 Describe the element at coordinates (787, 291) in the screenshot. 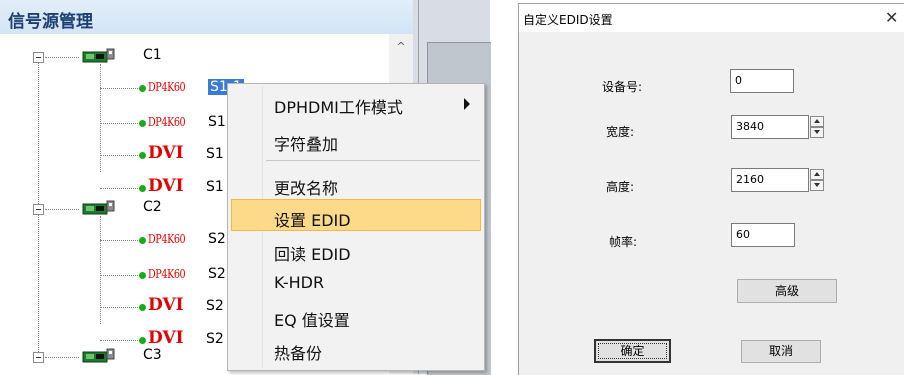

I see `advanced-button: 高级` at that location.